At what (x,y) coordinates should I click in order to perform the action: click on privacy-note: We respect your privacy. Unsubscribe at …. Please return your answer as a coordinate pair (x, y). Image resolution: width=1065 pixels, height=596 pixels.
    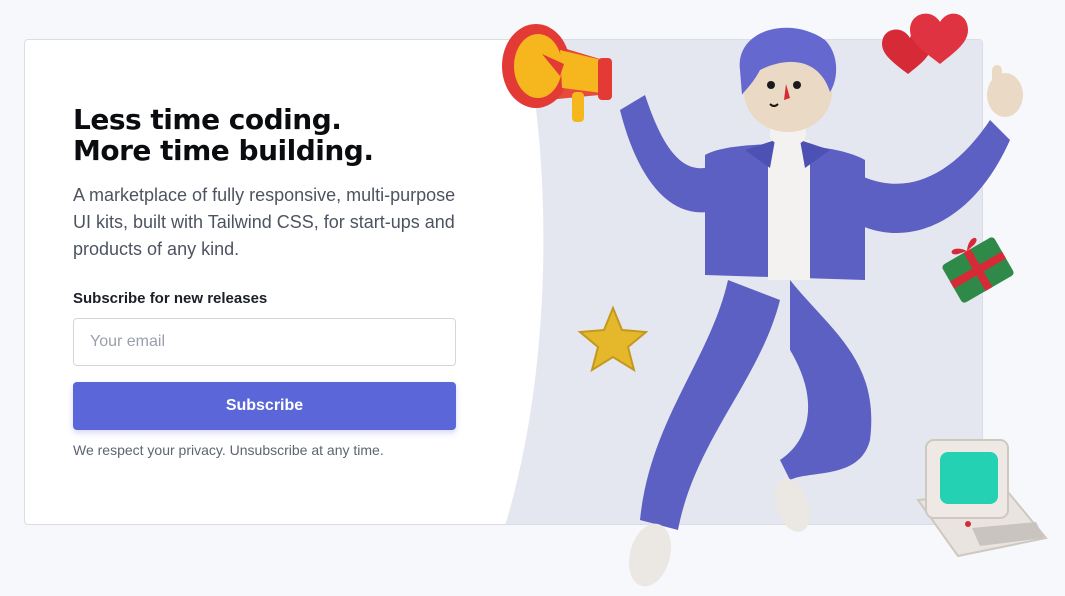
    Looking at the image, I should click on (228, 450).